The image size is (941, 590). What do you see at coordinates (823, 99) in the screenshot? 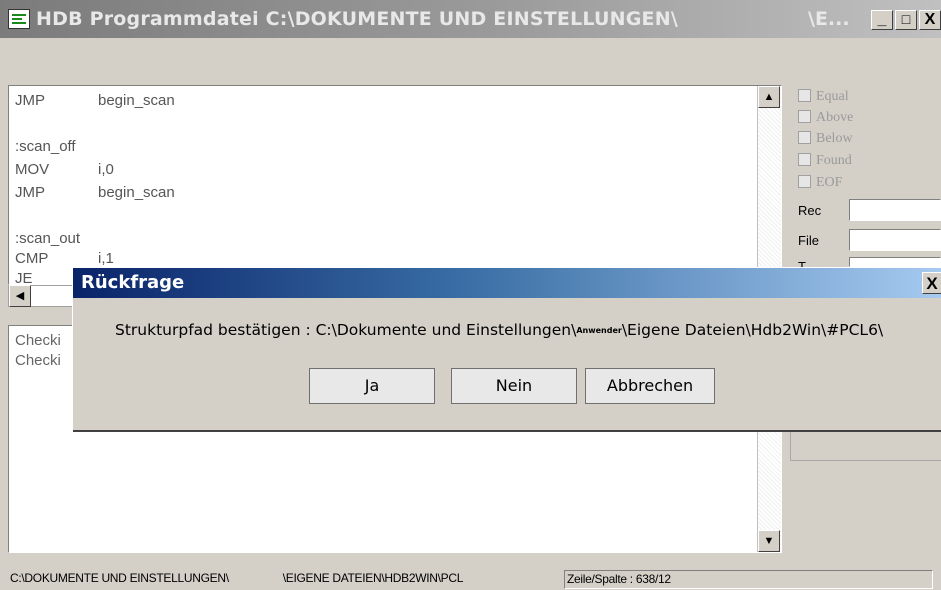
I see `flag-equal: Equal` at bounding box center [823, 99].